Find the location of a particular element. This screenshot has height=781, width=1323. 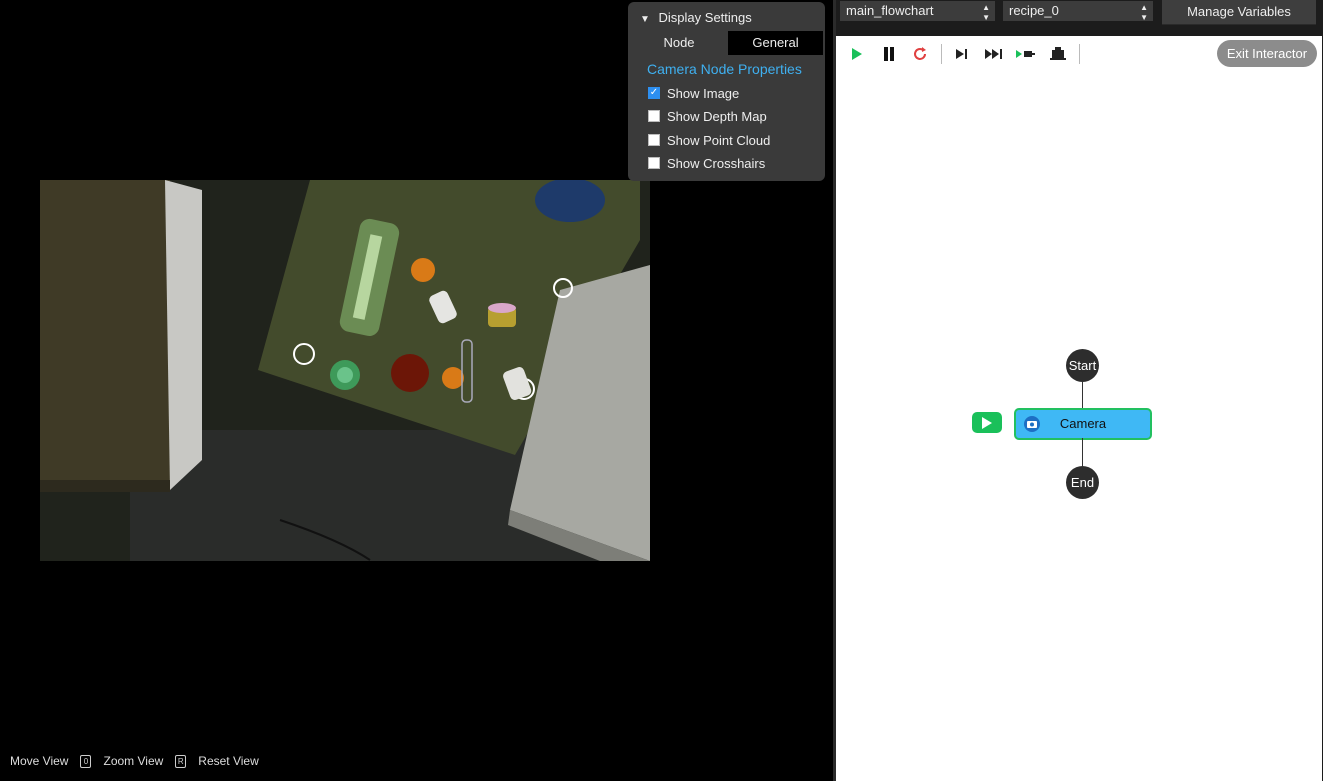

step-over-icon is located at coordinates (993, 54).